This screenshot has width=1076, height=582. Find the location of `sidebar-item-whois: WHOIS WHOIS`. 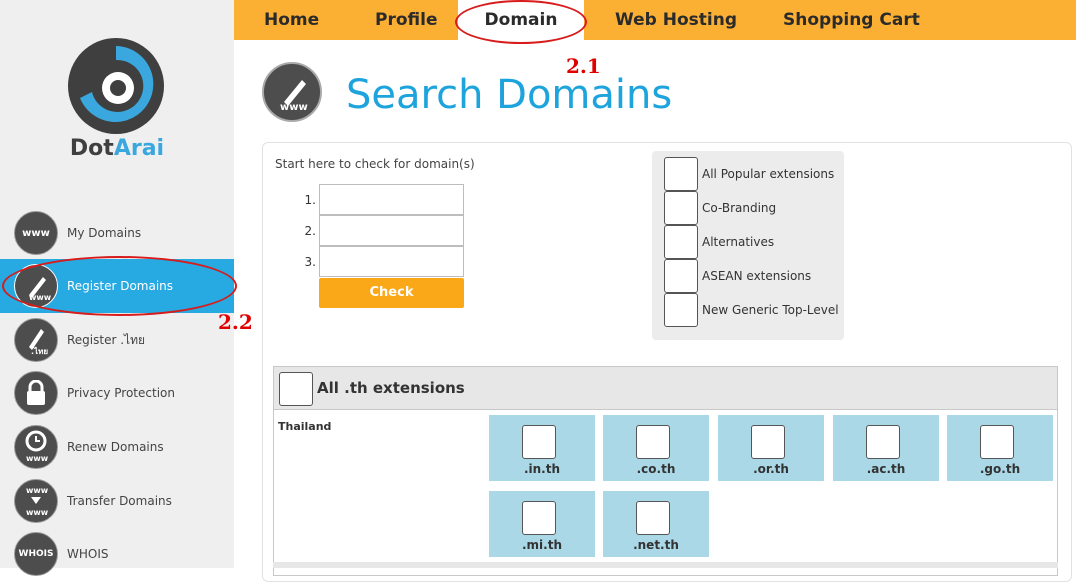

sidebar-item-whois: WHOIS WHOIS is located at coordinates (117, 554).